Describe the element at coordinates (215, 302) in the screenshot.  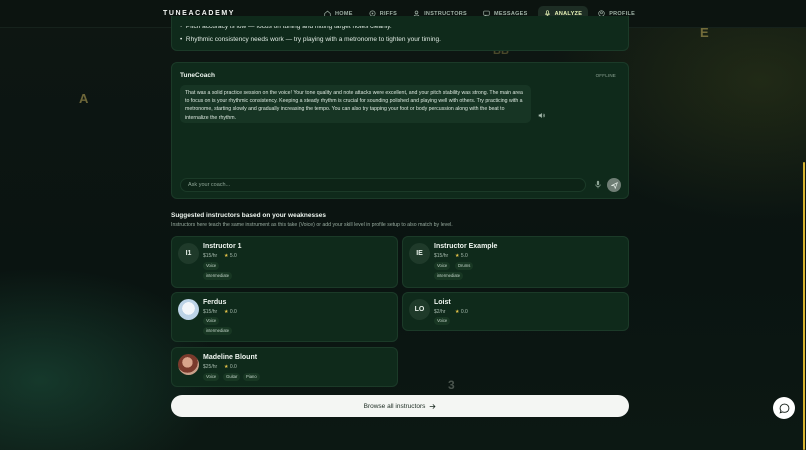
I see `instructor-name: Ferdus` at that location.